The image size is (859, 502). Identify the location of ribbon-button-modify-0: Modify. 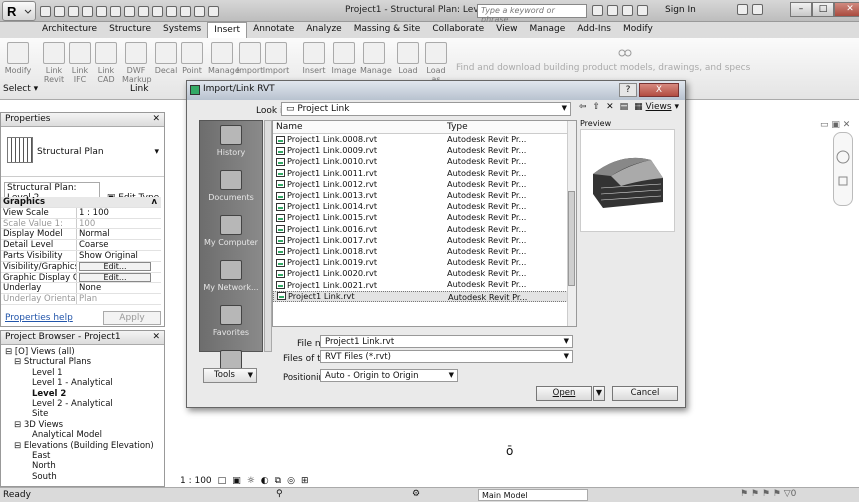
(18, 58).